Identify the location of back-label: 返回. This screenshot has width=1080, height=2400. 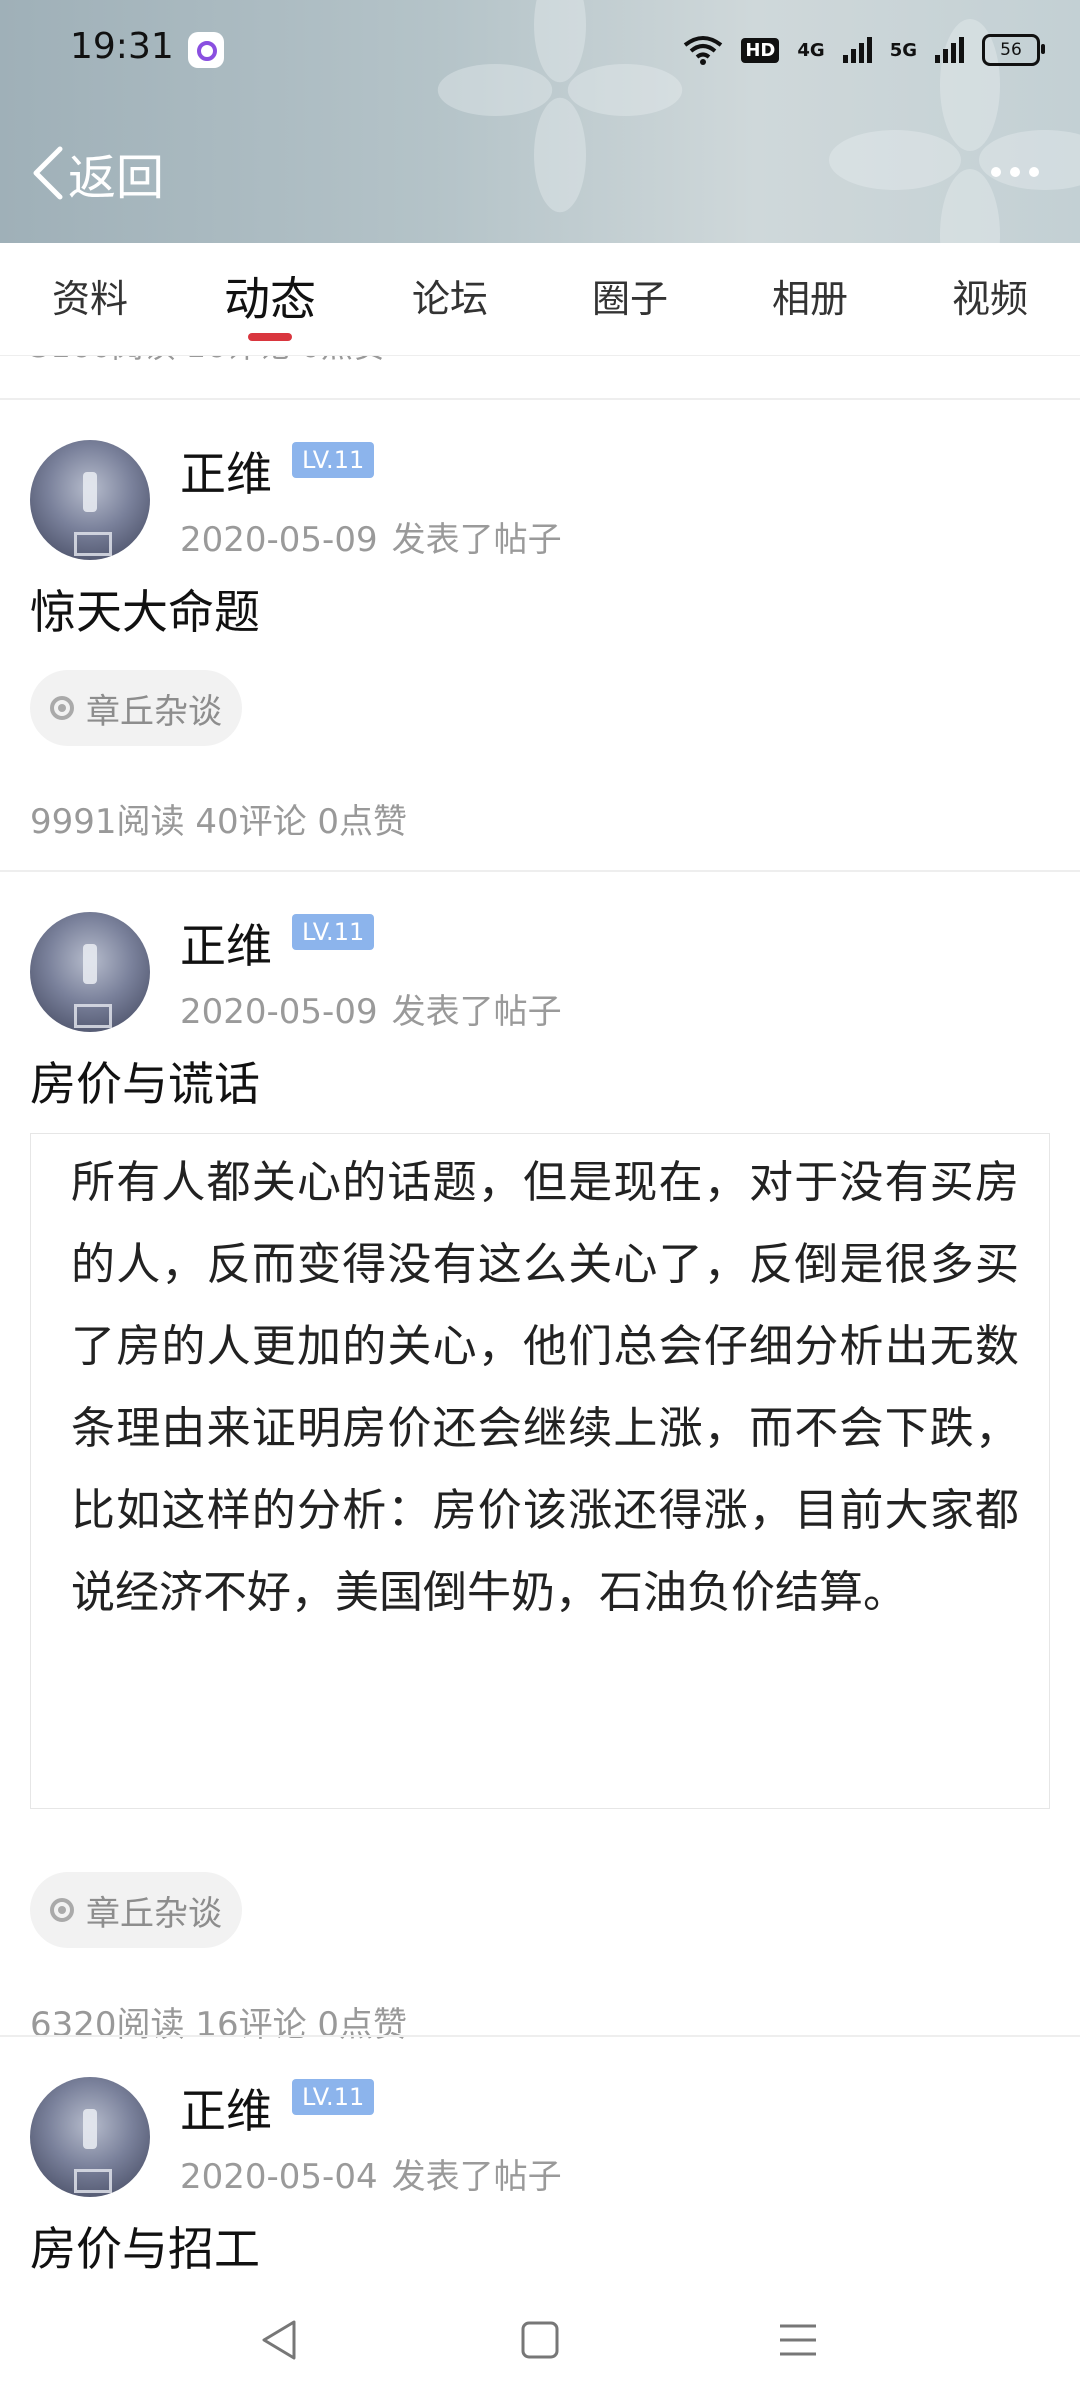
(116, 178).